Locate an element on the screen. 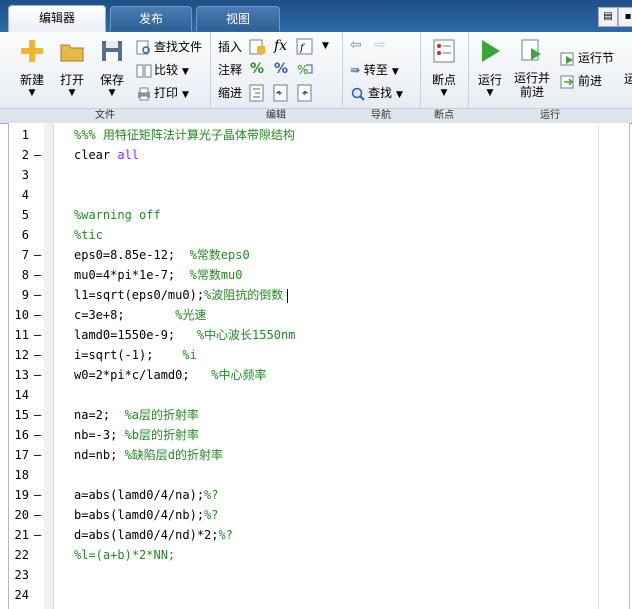 This screenshot has width=632, height=609. line-number: 2 is located at coordinates (25, 155).